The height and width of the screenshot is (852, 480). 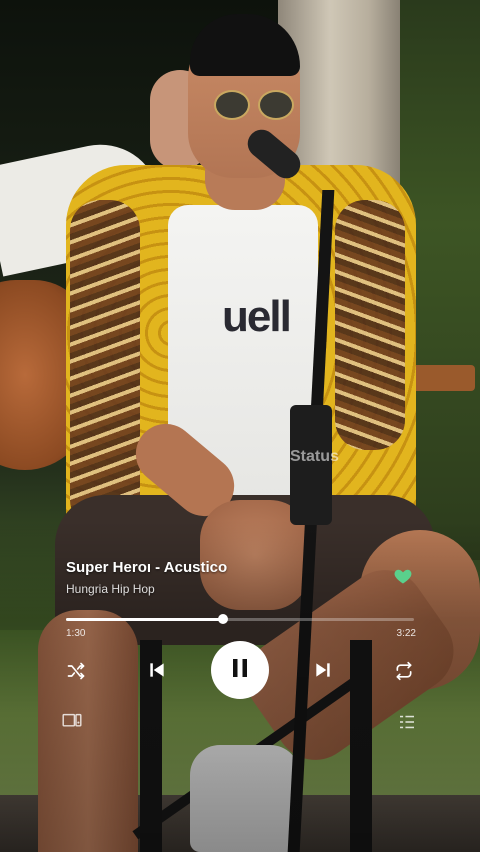 I want to click on elapsed-time: 1:30, so click(x=76, y=633).